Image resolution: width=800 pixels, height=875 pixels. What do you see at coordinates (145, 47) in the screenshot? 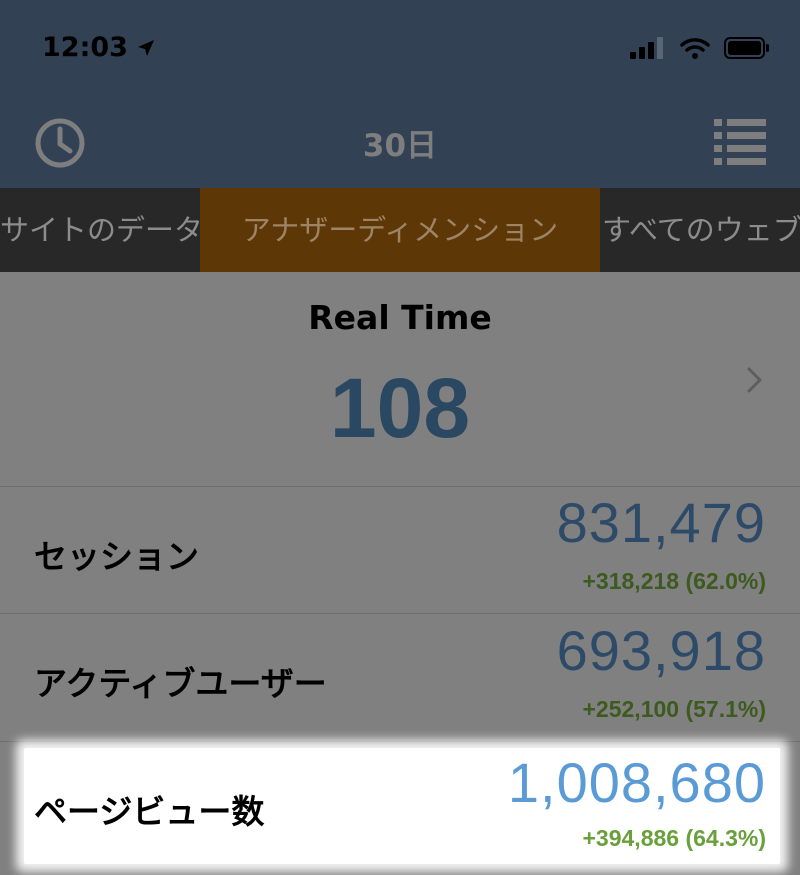
I see `location-arrow-icon` at bounding box center [145, 47].